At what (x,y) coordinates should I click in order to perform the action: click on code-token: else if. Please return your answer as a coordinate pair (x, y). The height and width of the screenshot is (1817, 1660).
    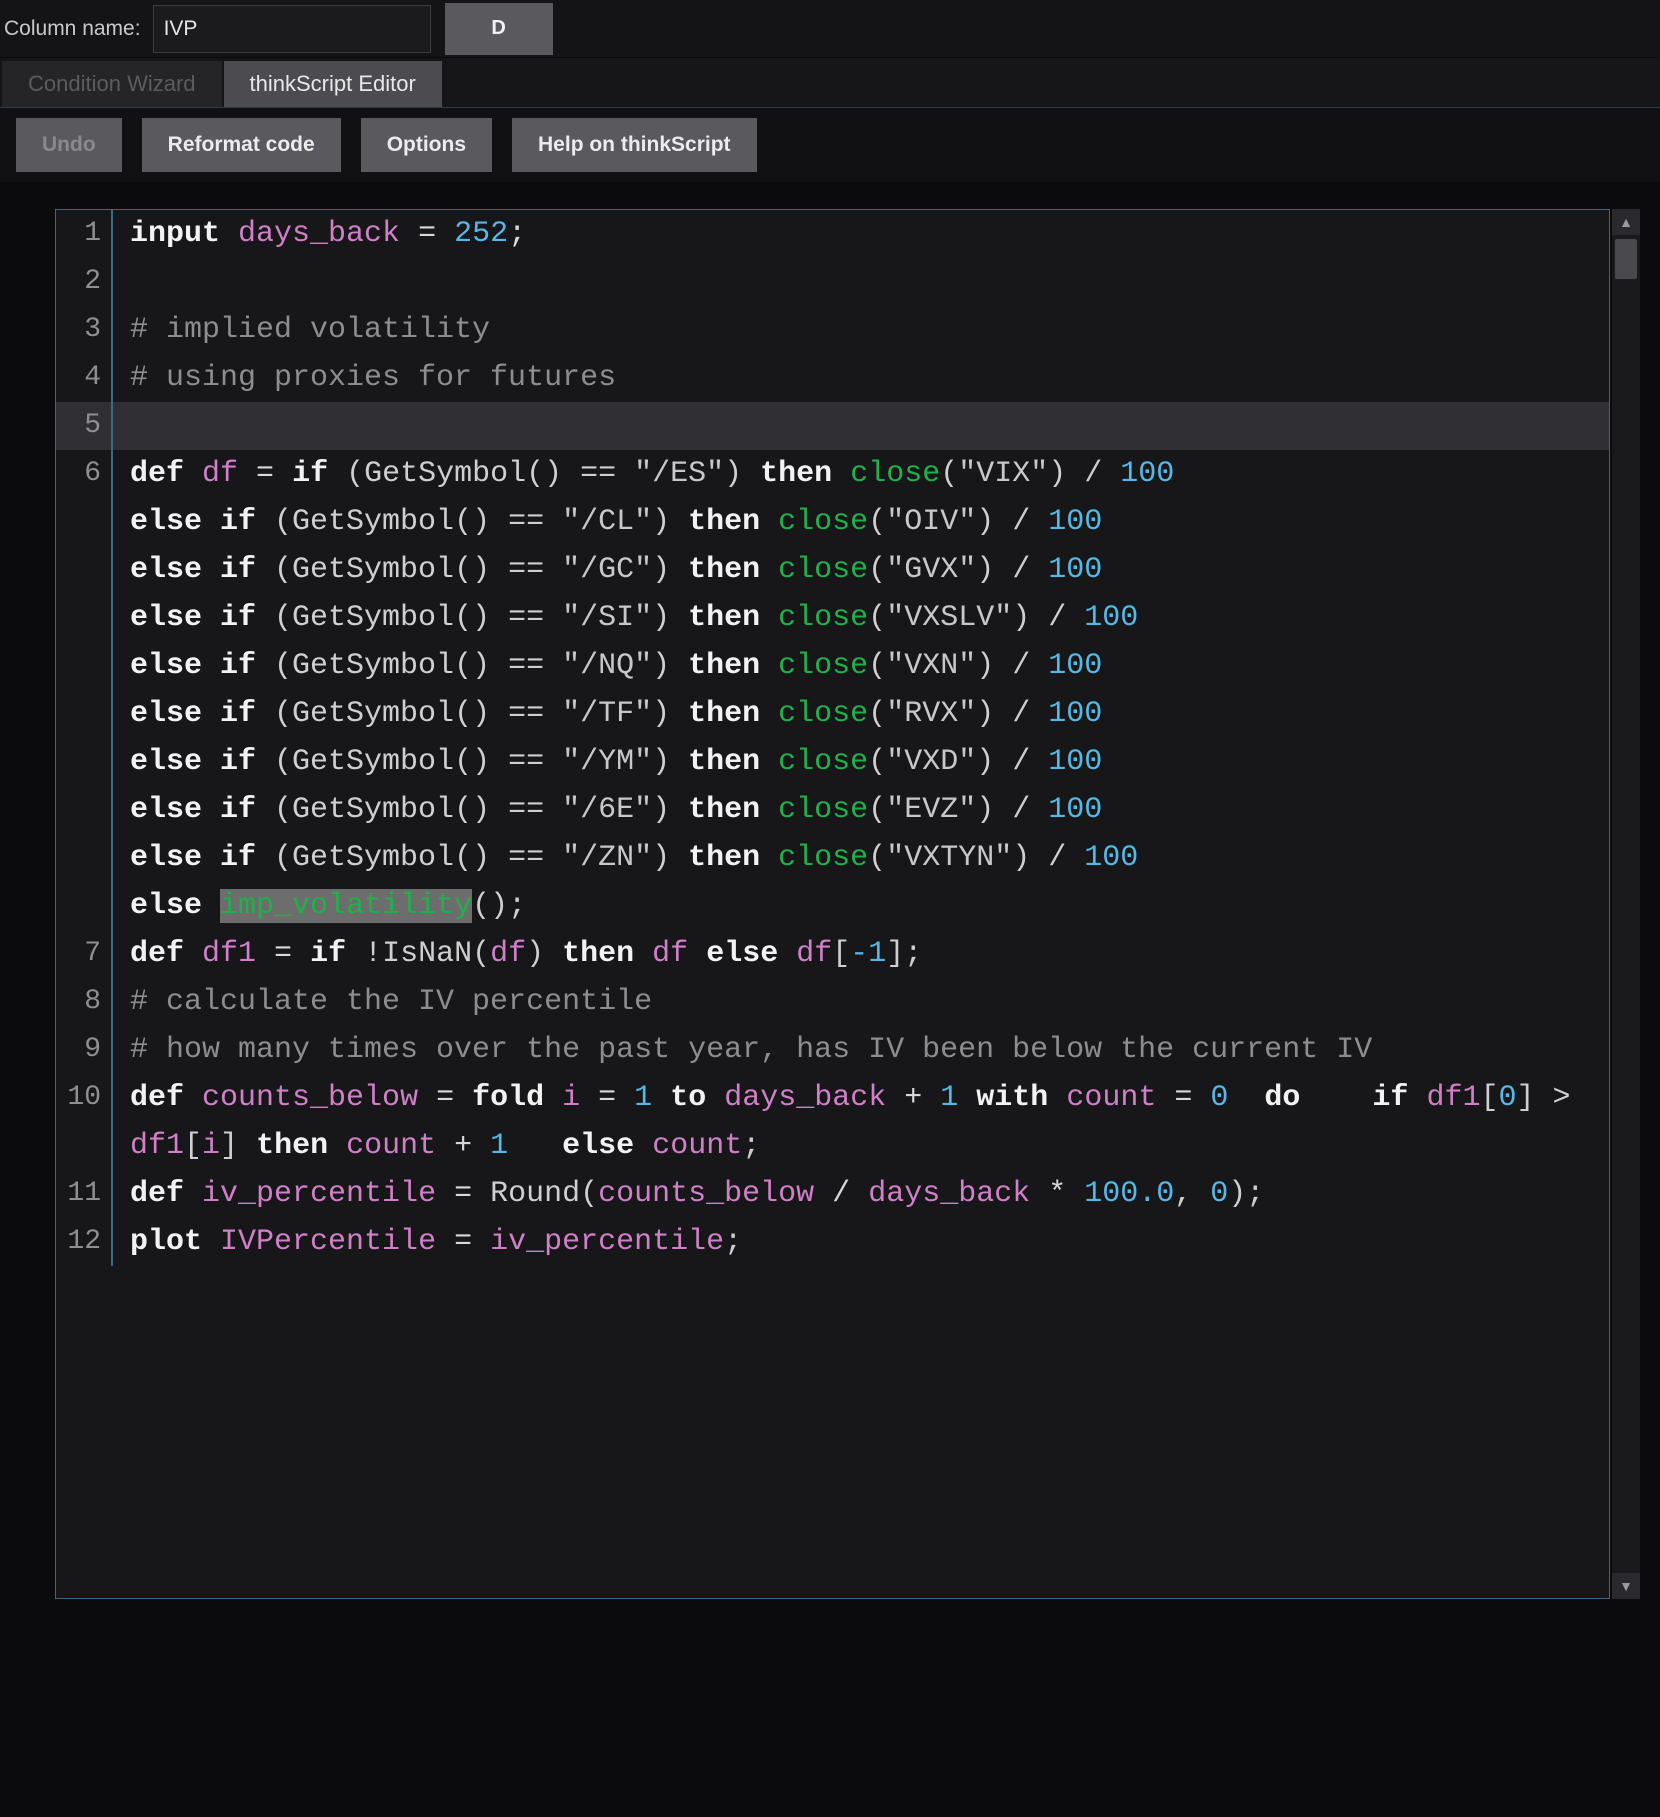
    Looking at the image, I should click on (193, 666).